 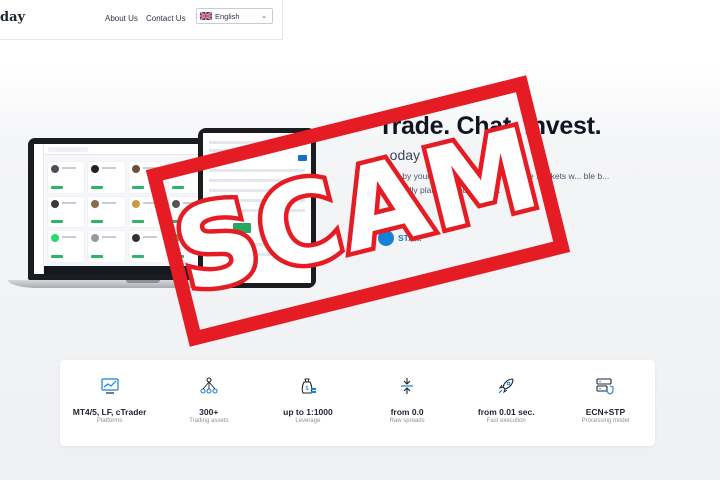 What do you see at coordinates (208, 403) in the screenshot?
I see `feature-assets: 300+ Trading assets` at bounding box center [208, 403].